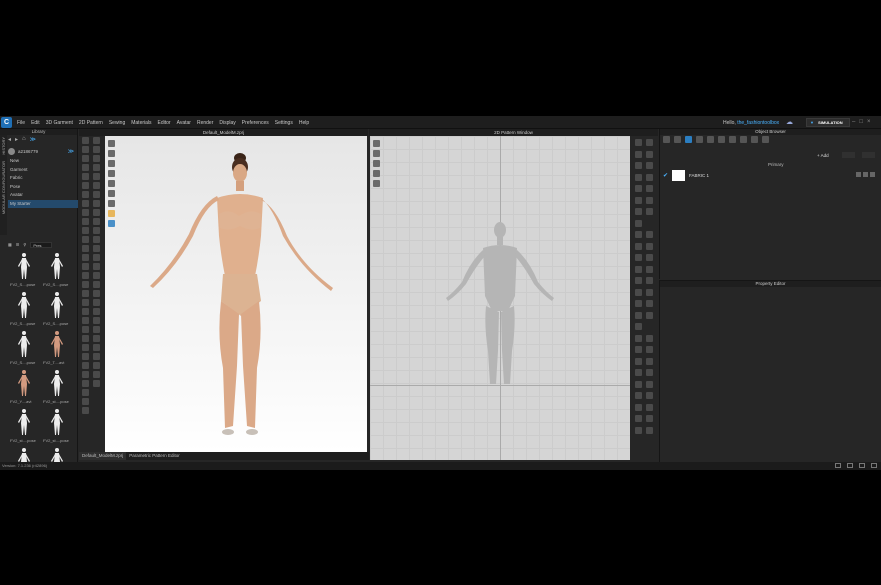 The width and height of the screenshot is (881, 585). What do you see at coordinates (869, 122) in the screenshot?
I see `close-icon: ×` at bounding box center [869, 122].